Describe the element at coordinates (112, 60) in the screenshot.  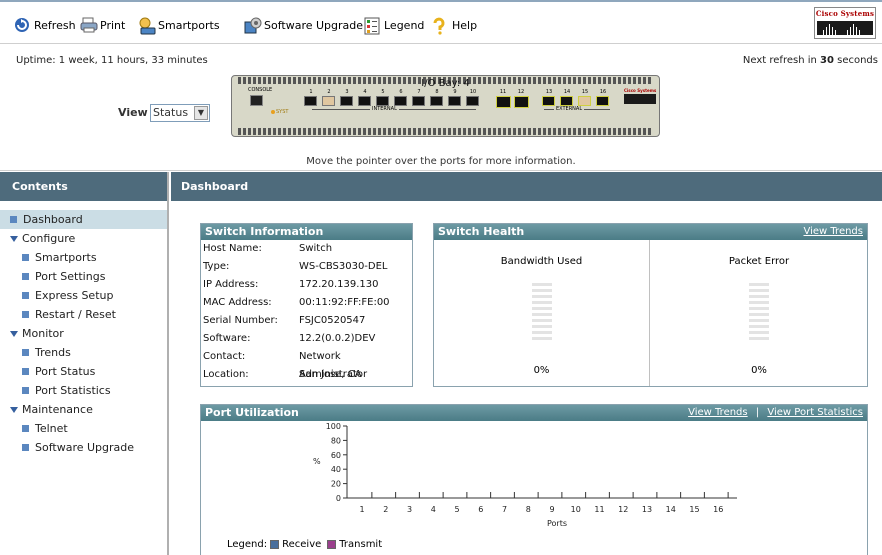
I see `uptime-text: Uptime: 1 week, 11 hours, 33 minutes` at that location.